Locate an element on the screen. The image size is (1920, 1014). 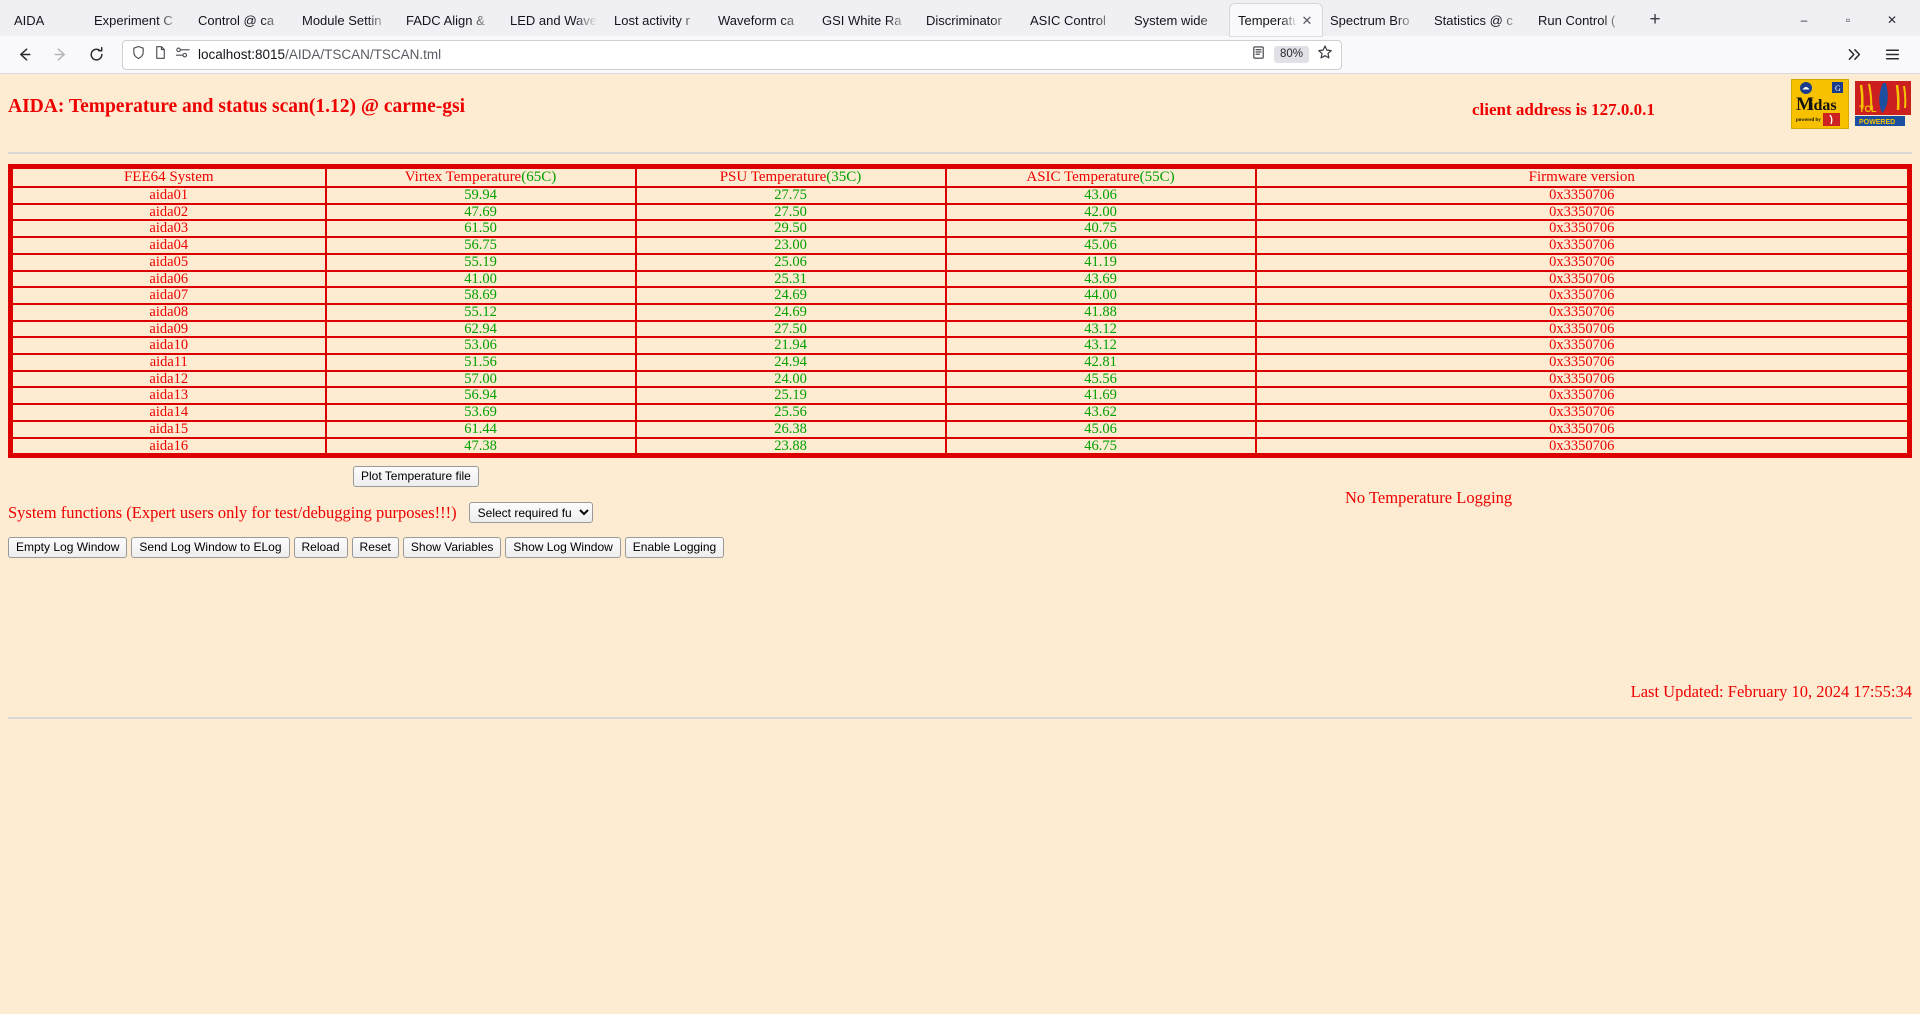
cell-asic: 46.75 is located at coordinates (1100, 446).